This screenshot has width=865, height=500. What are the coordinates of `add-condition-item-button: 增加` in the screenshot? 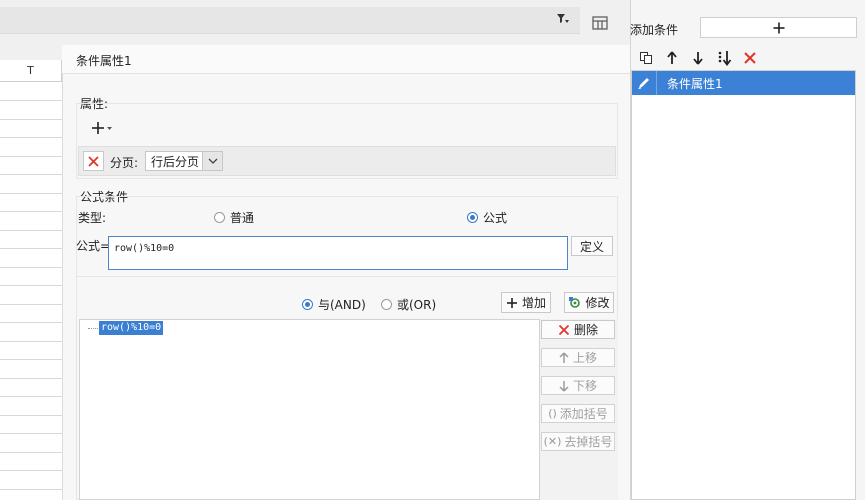 It's located at (526, 302).